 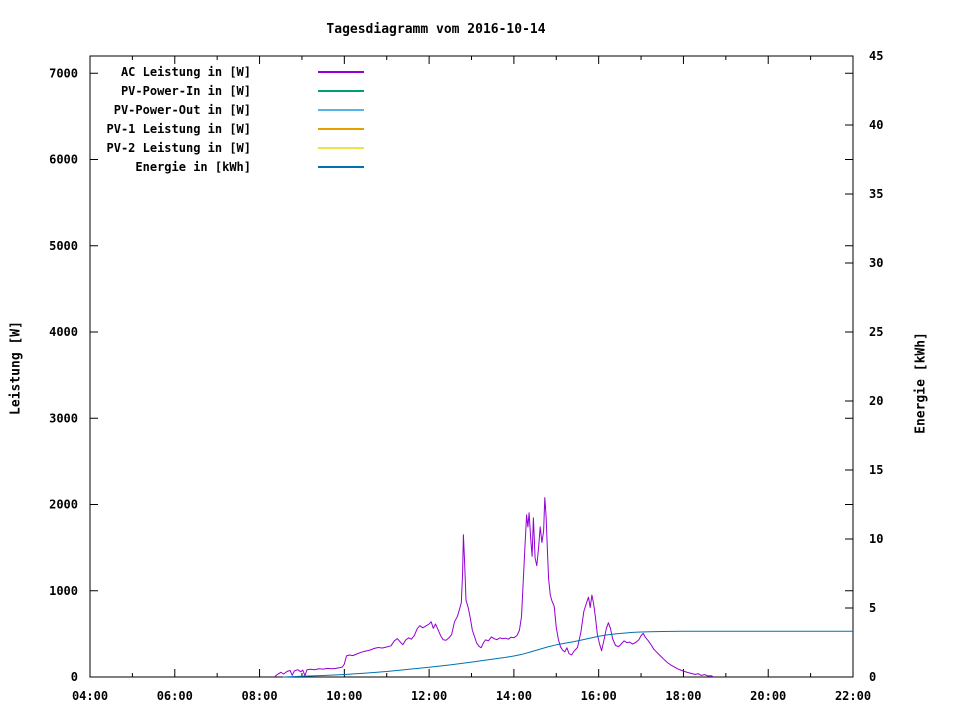 I want to click on x-axis-tick-label: 16:00, so click(x=599, y=696).